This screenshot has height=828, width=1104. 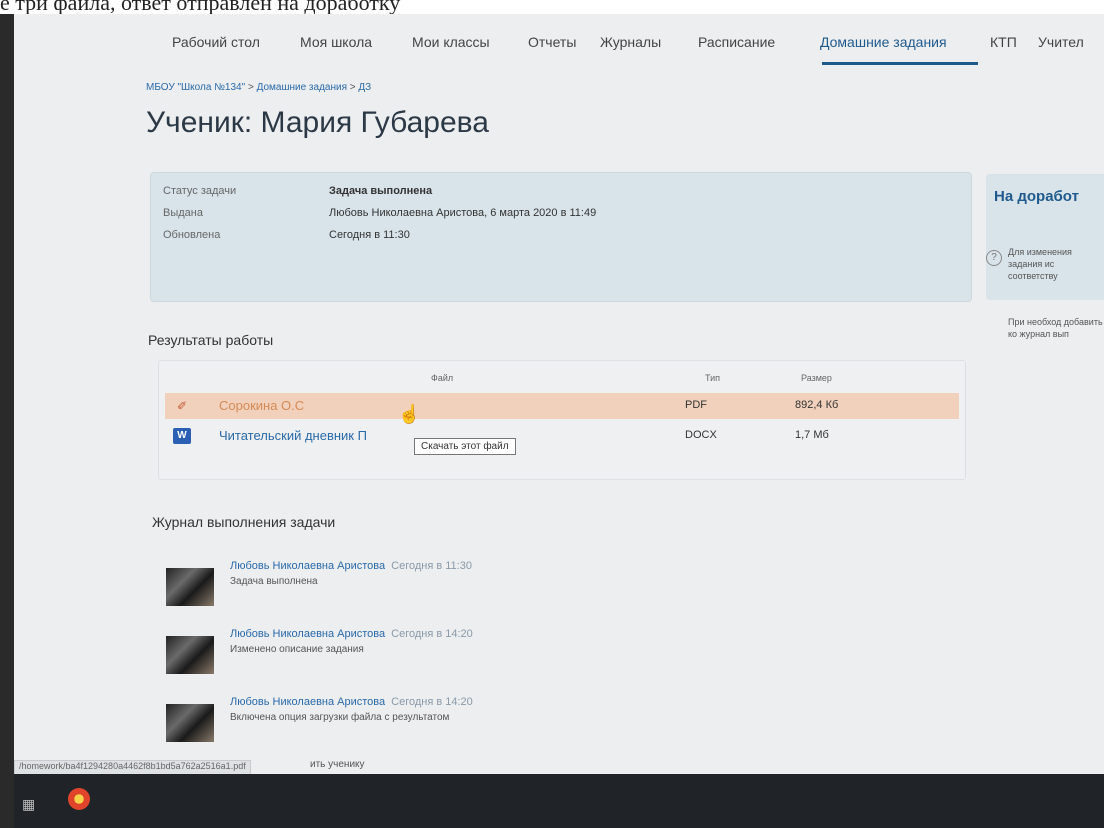 I want to click on screen-bezel, so click(x=7, y=421).